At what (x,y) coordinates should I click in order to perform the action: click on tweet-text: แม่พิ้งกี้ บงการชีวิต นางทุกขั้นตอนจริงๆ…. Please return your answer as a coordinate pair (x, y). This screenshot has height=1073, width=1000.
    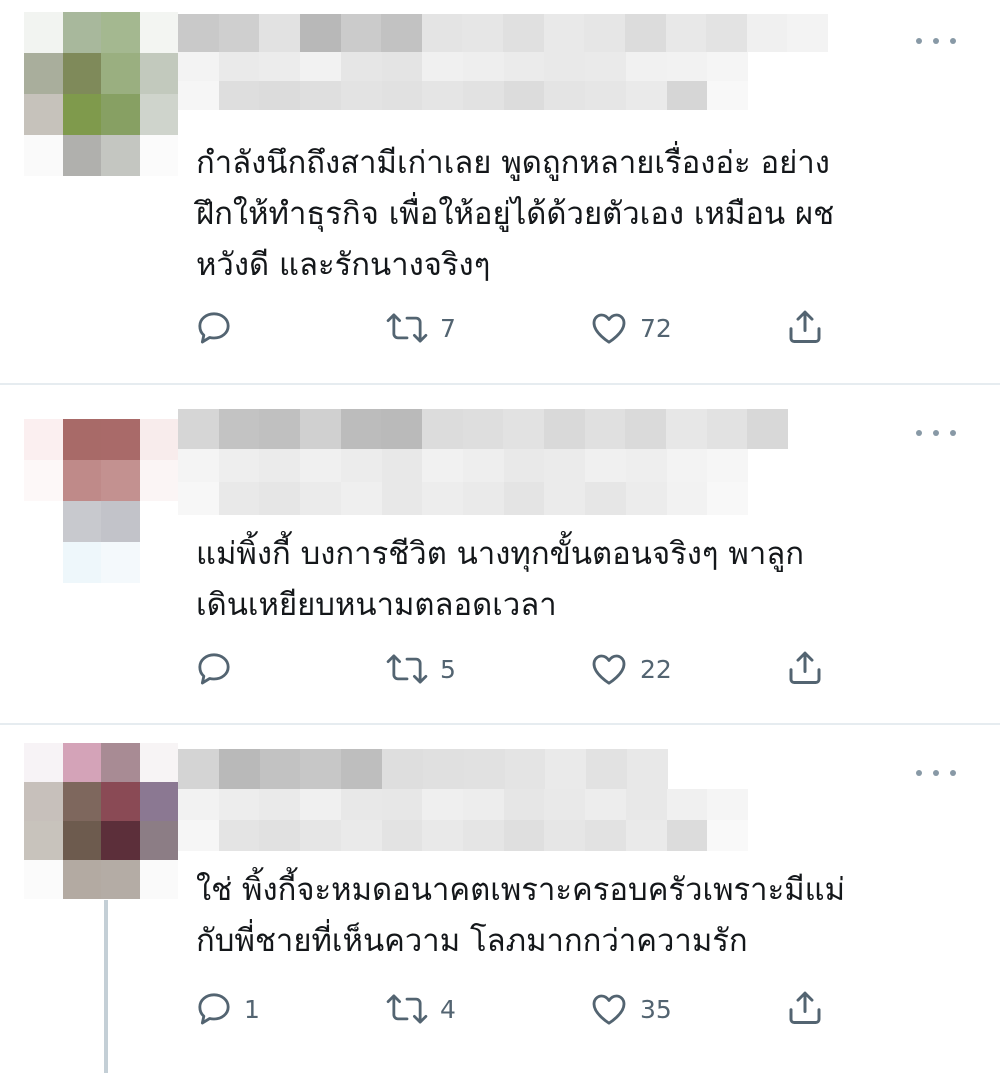
    Looking at the image, I should click on (500, 579).